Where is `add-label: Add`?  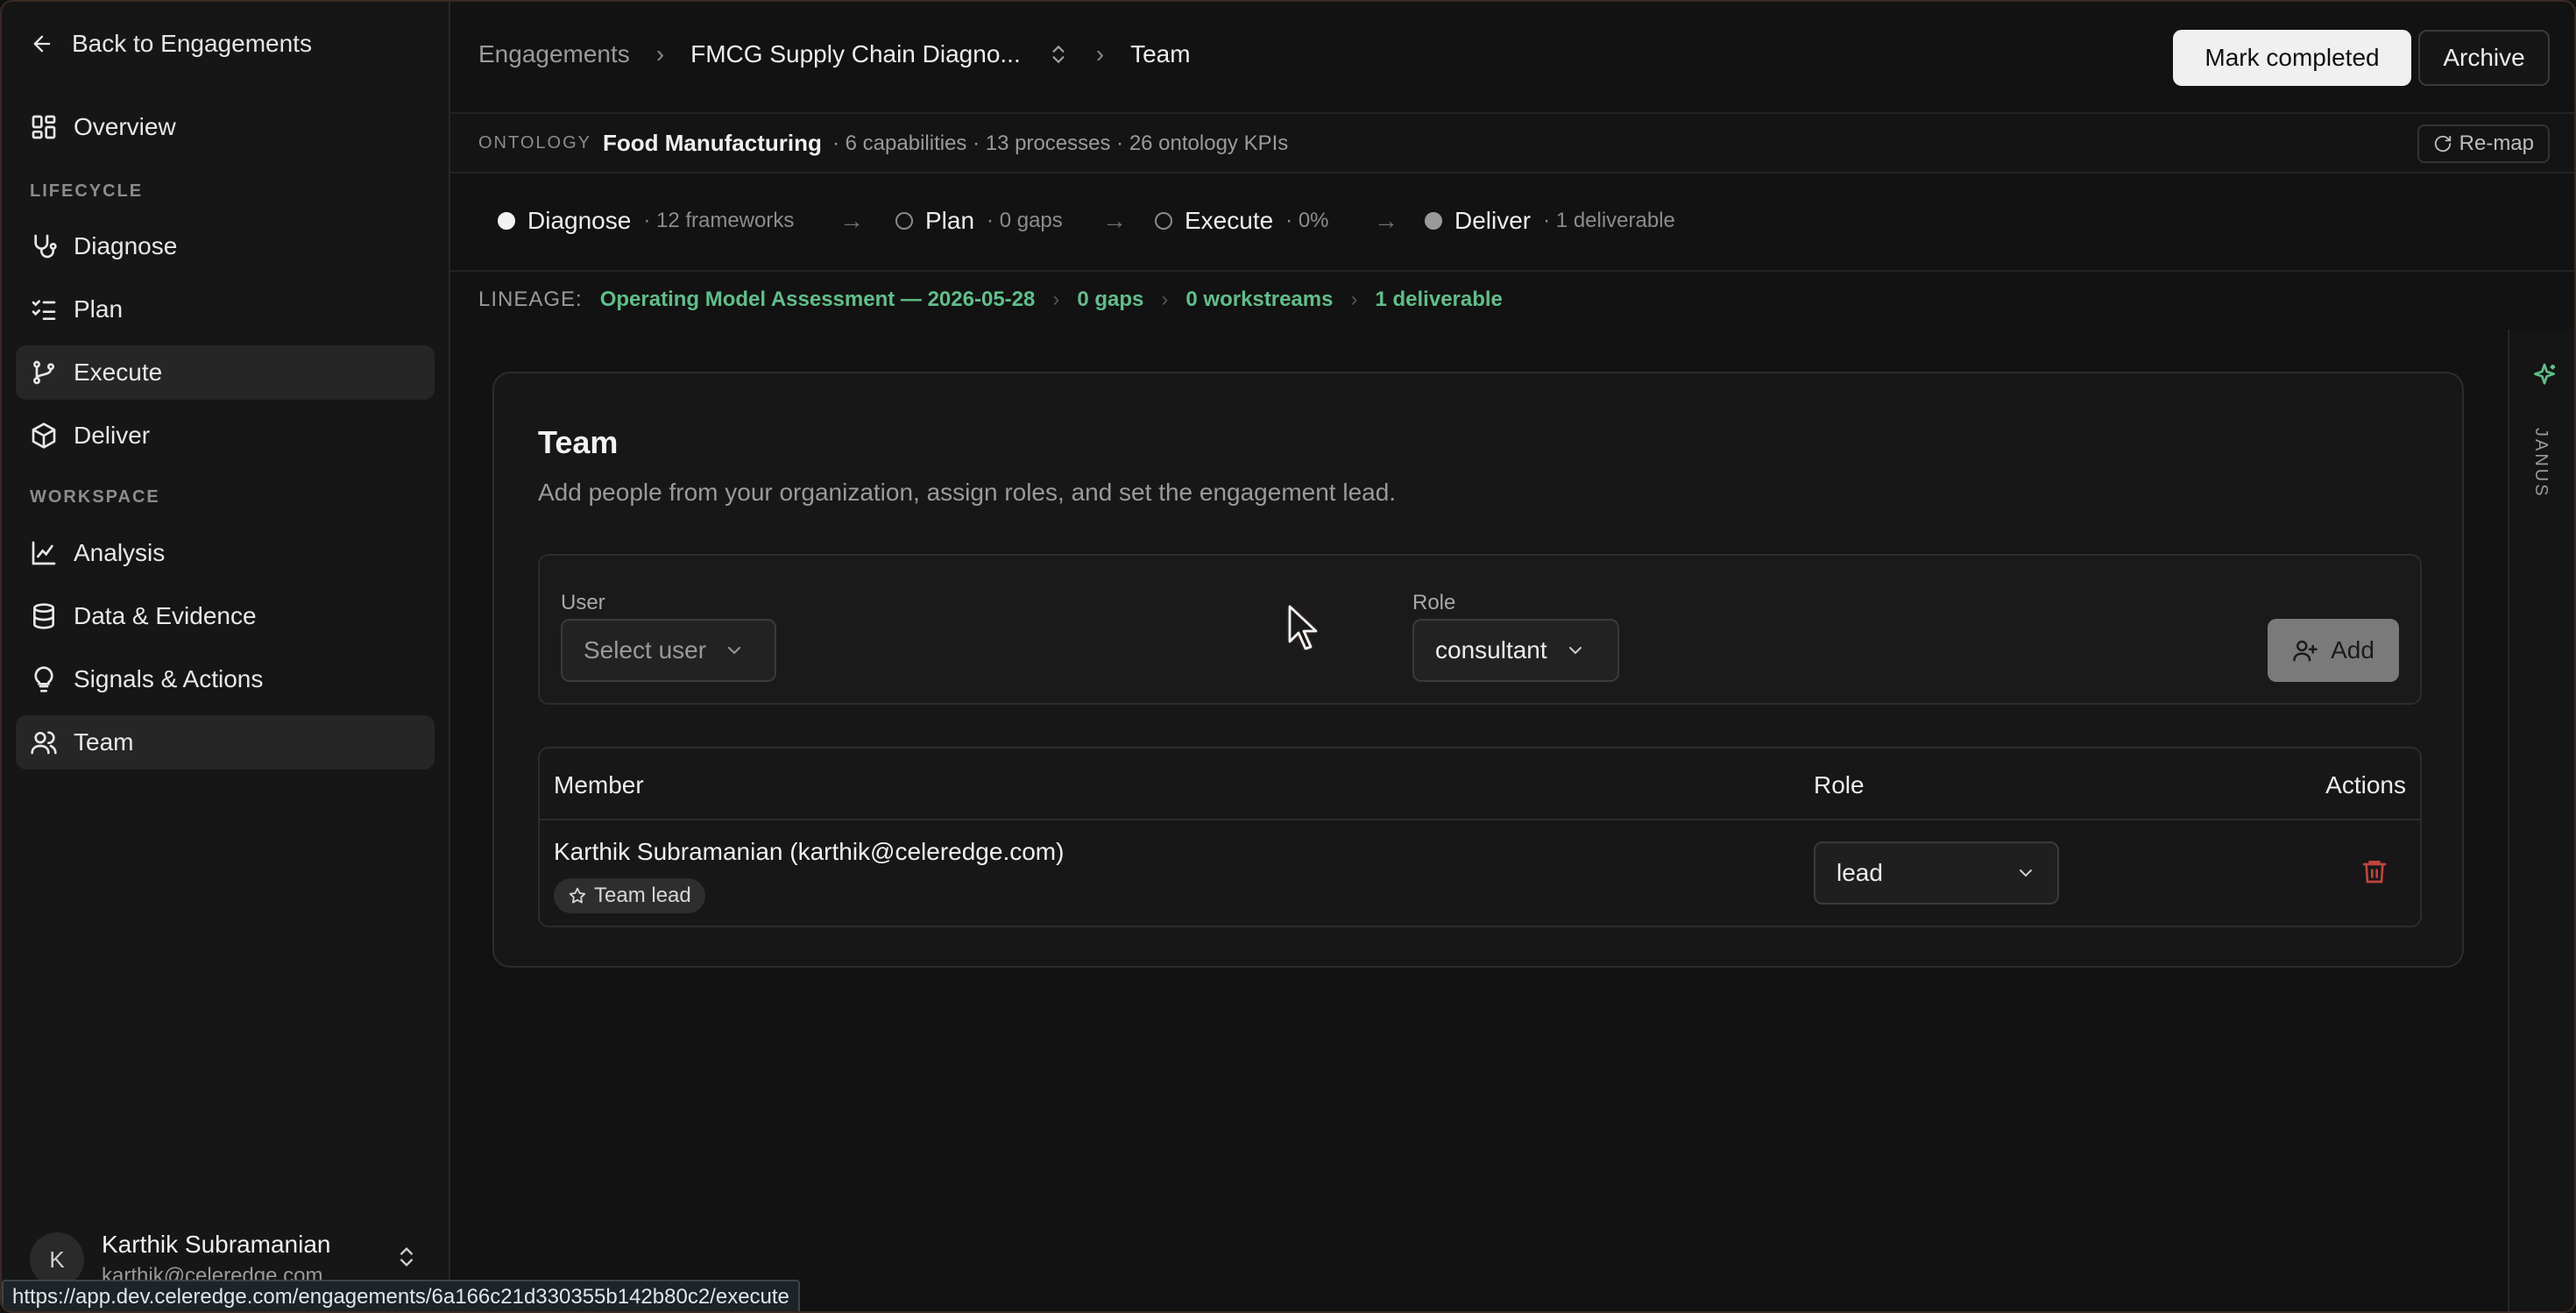
add-label: Add is located at coordinates (2352, 650).